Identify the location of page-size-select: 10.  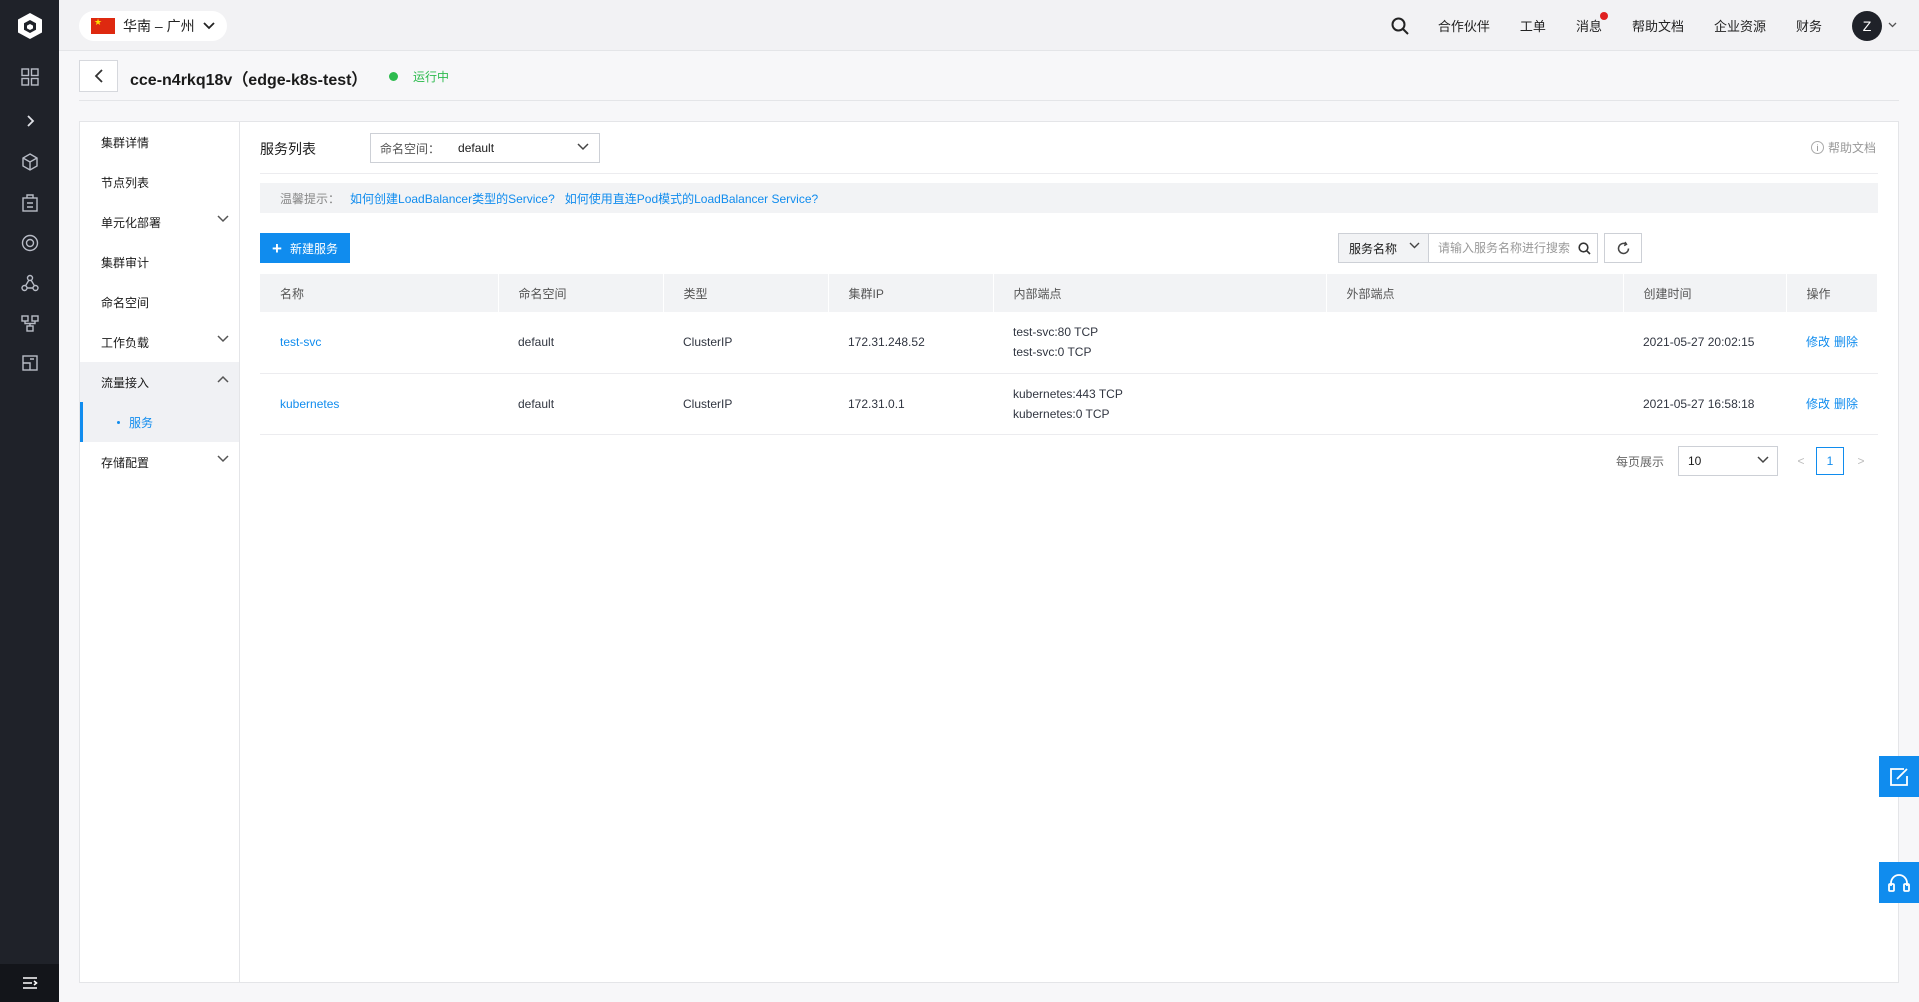
(1728, 461).